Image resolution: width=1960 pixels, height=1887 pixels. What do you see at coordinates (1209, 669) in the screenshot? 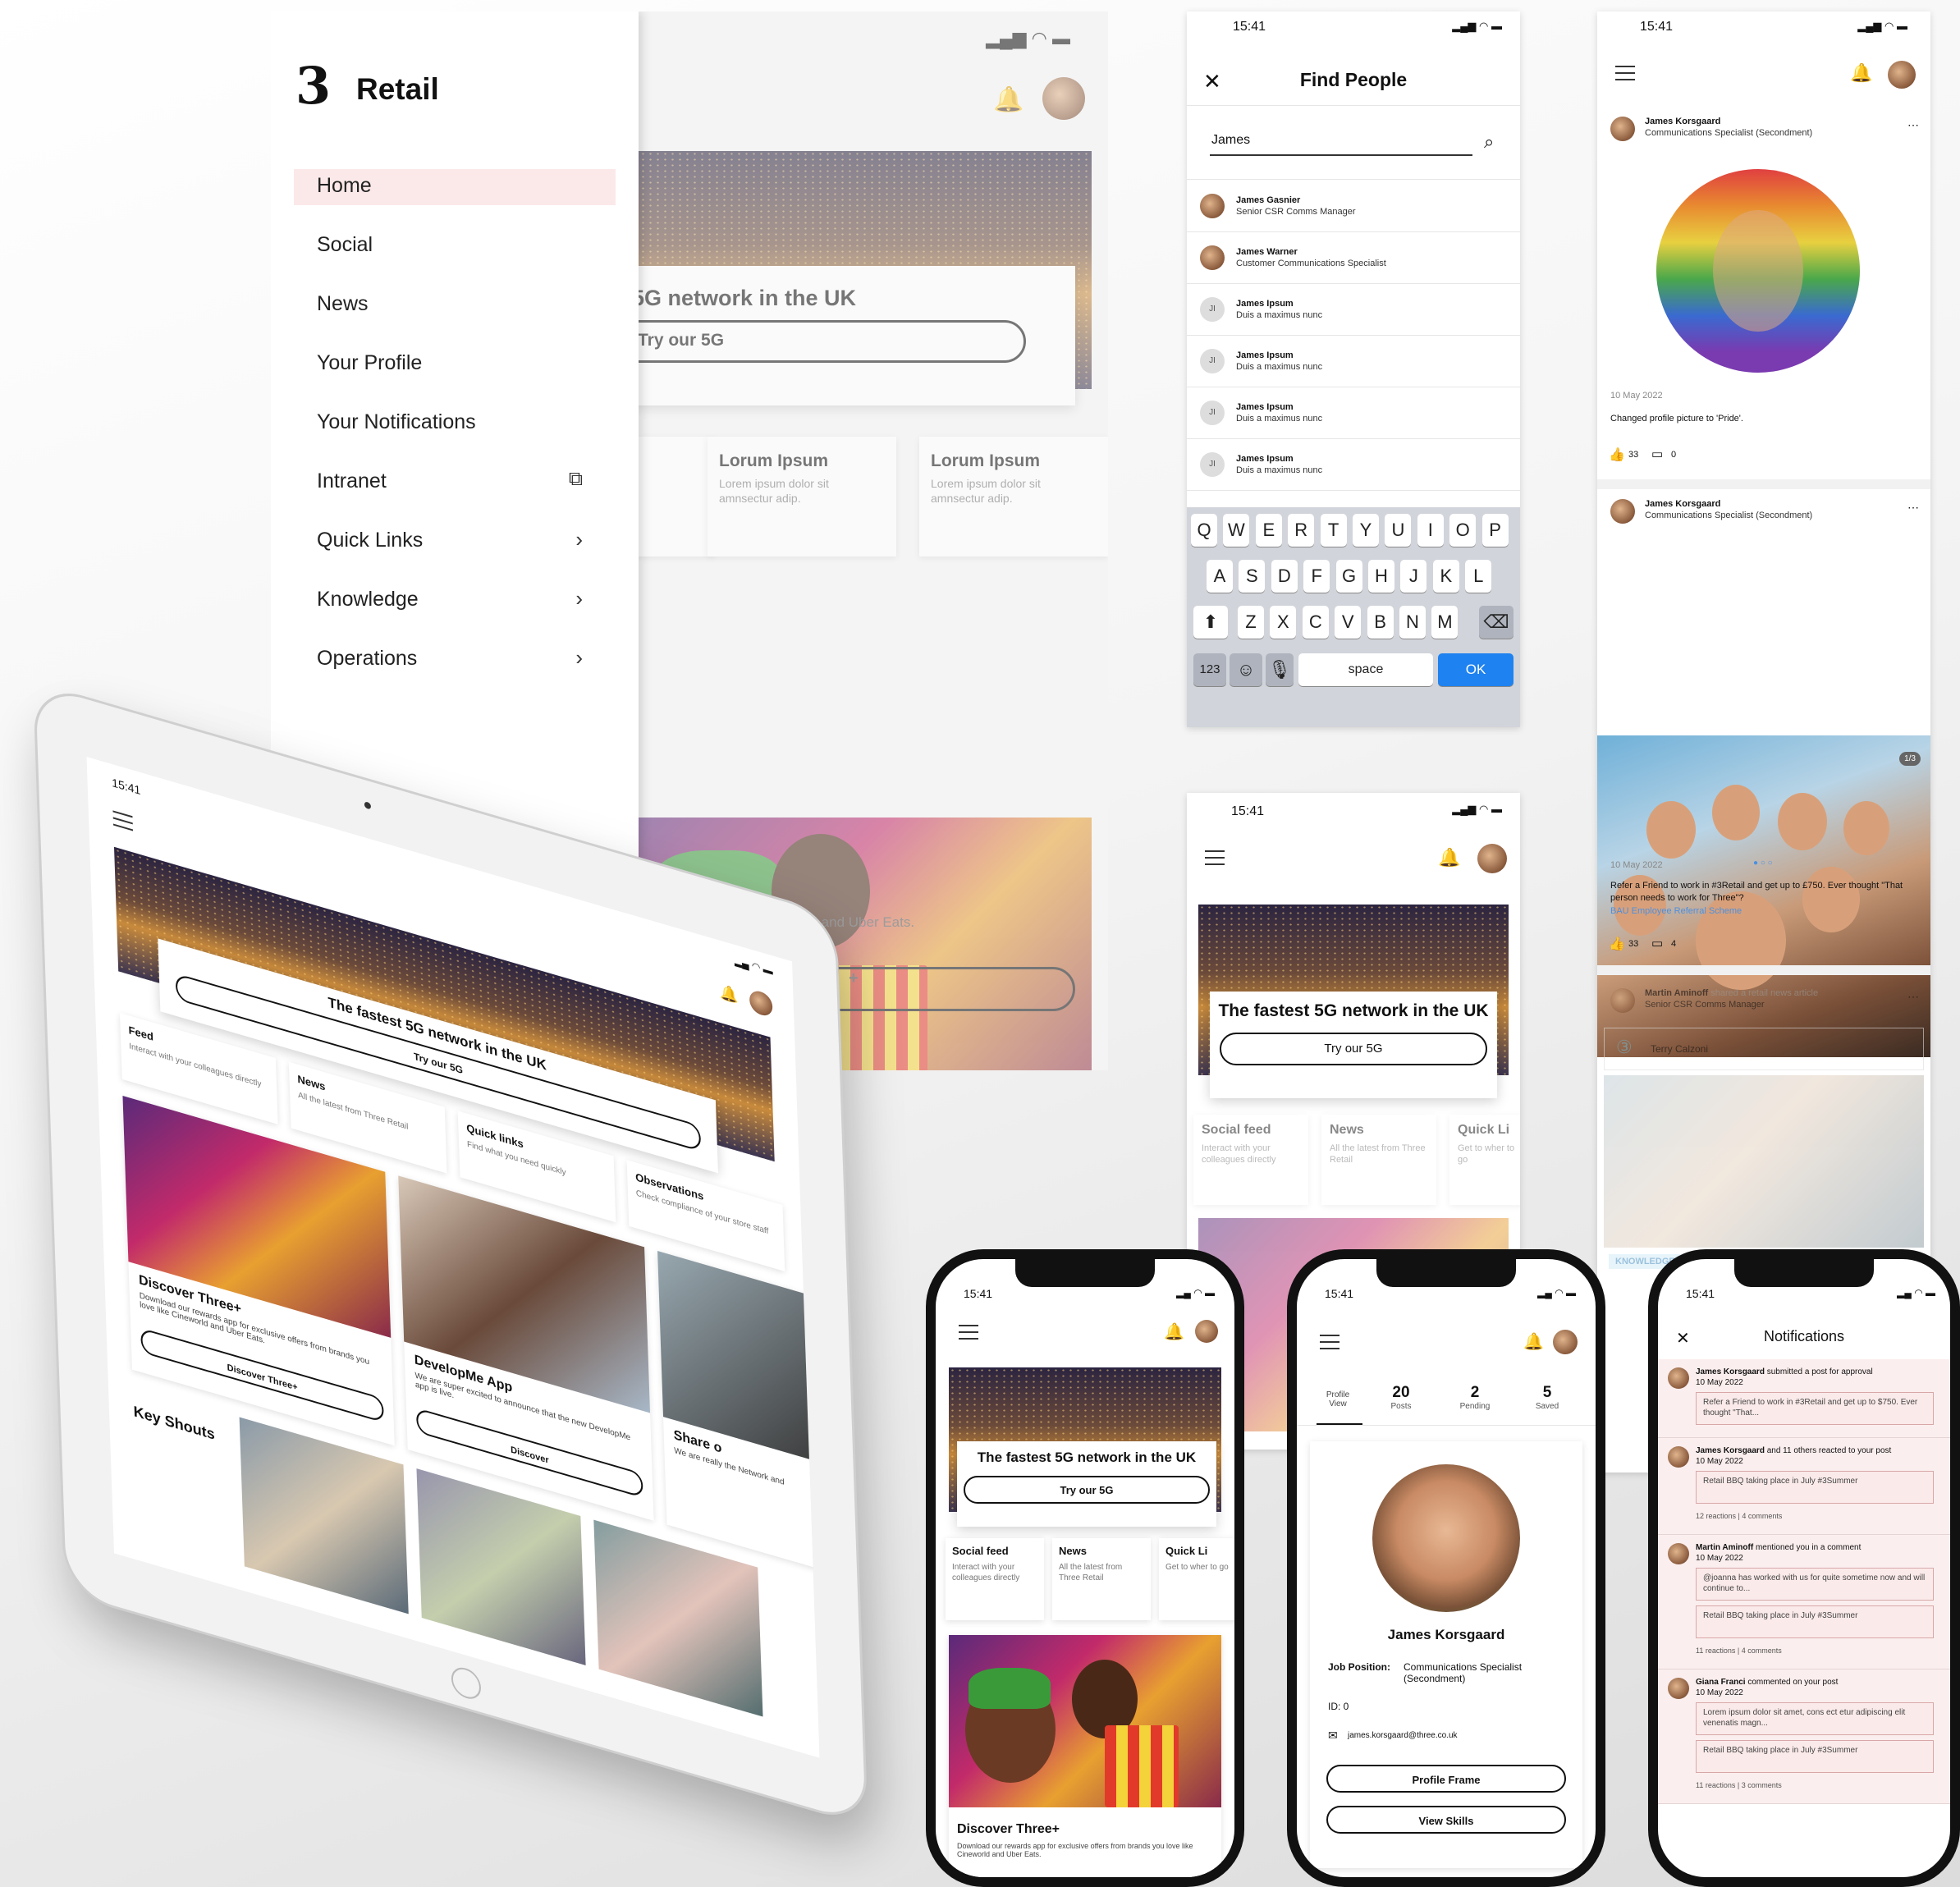
I see `numbers-key: 123` at bounding box center [1209, 669].